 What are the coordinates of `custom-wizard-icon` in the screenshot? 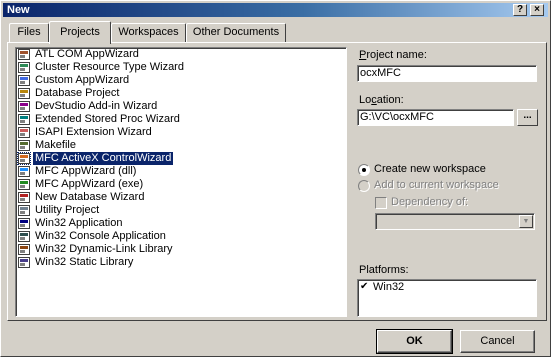 It's located at (24, 80).